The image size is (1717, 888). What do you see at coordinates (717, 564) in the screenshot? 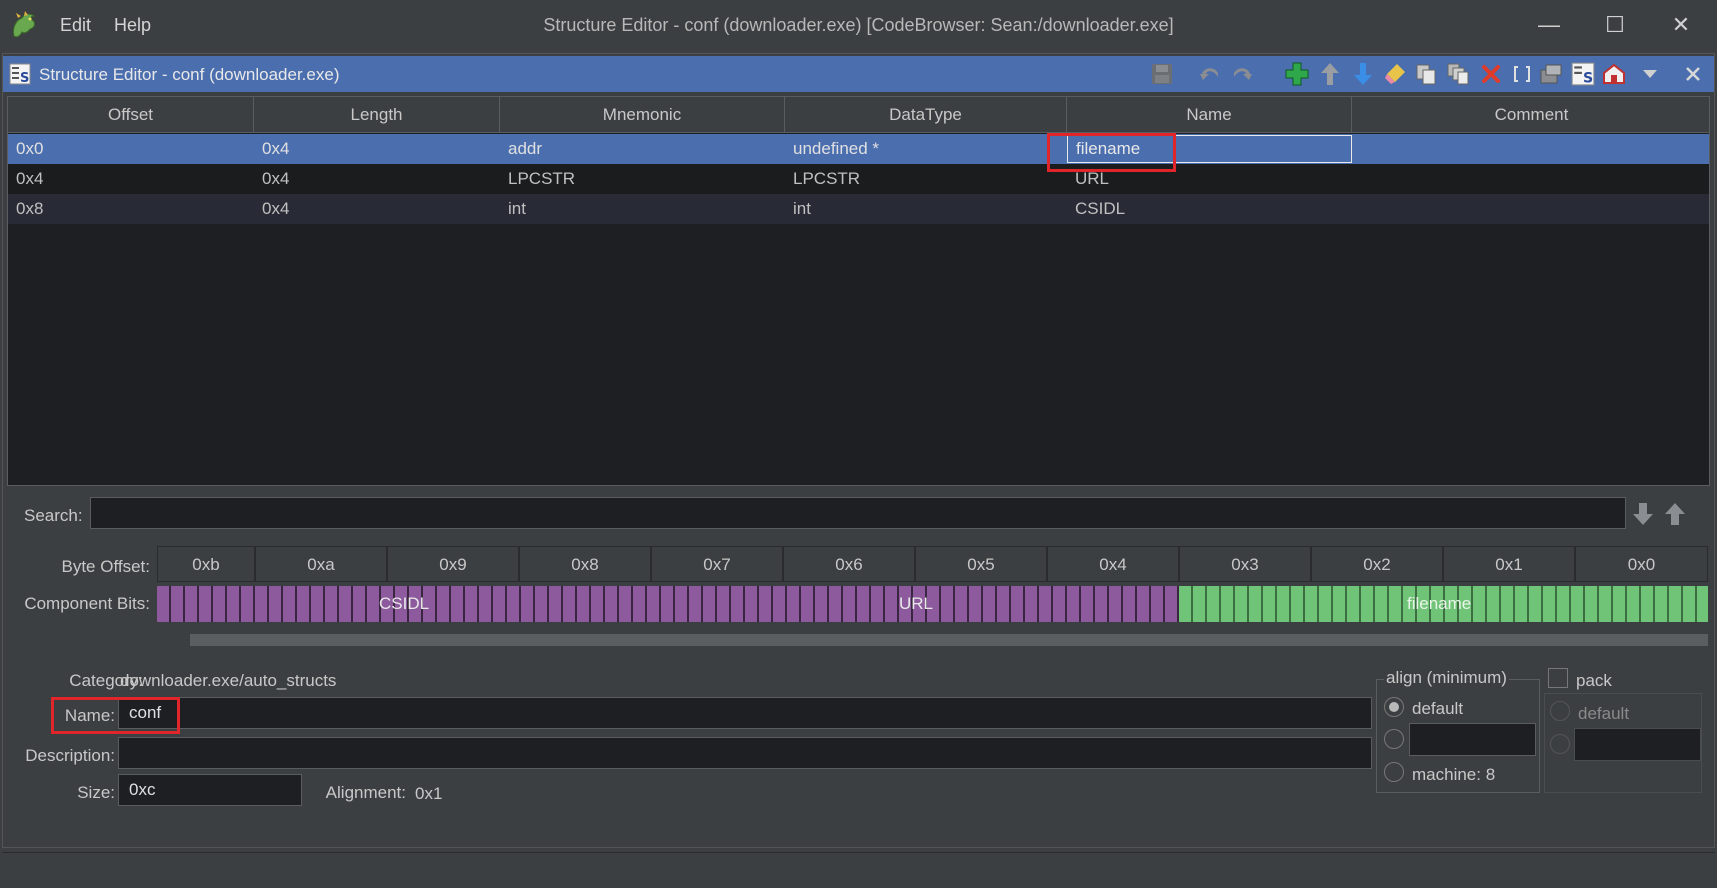
I see `byte-offset-cell: 0x7` at bounding box center [717, 564].